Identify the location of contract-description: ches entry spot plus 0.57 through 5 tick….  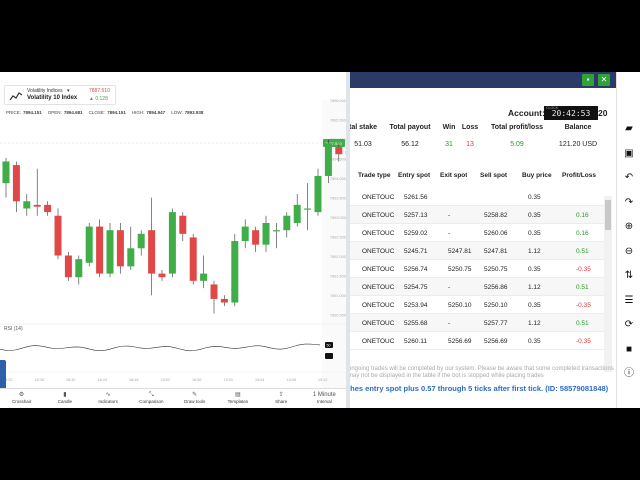
(479, 388).